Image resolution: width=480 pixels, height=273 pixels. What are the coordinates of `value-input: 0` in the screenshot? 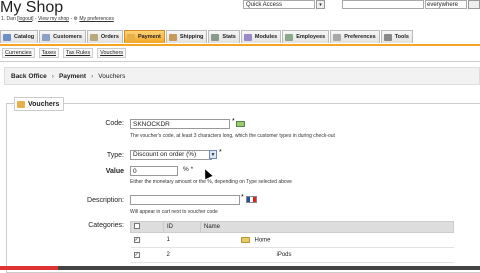 It's located at (154, 171).